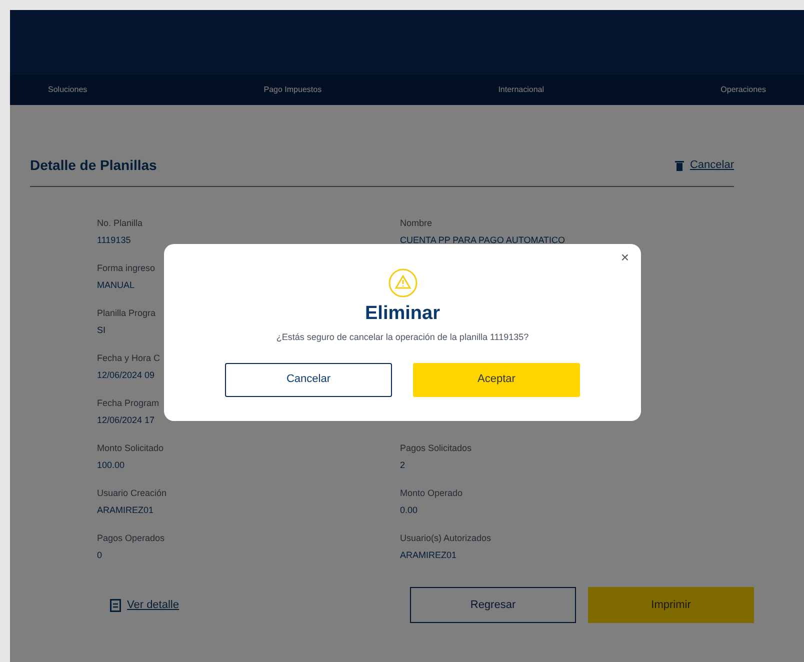 The height and width of the screenshot is (662, 804). Describe the element at coordinates (130, 448) in the screenshot. I see `field-label: Monto Solicitado` at that location.